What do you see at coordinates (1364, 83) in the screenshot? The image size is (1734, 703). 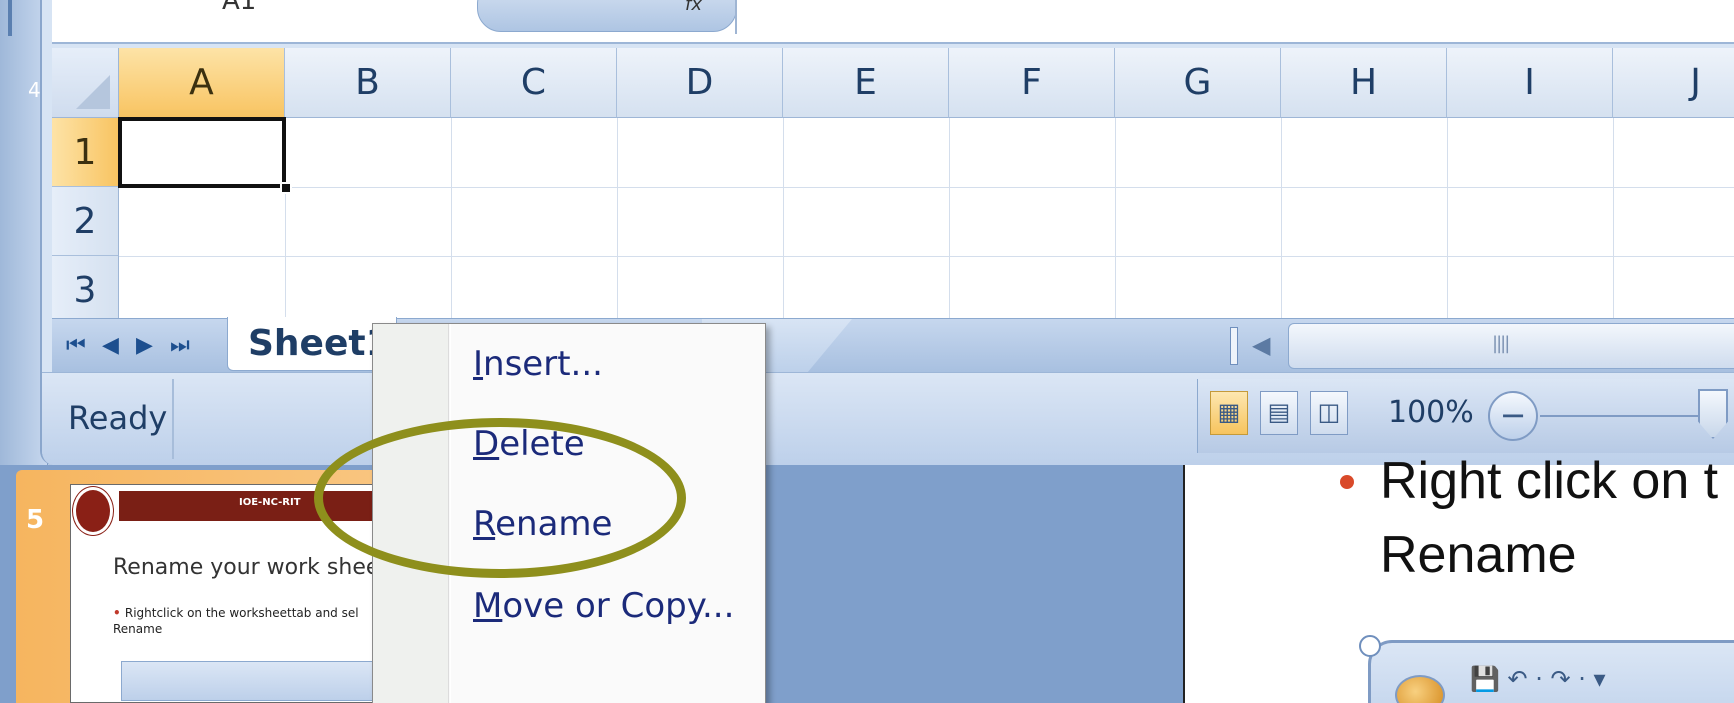 I see `column-header-h: H` at bounding box center [1364, 83].